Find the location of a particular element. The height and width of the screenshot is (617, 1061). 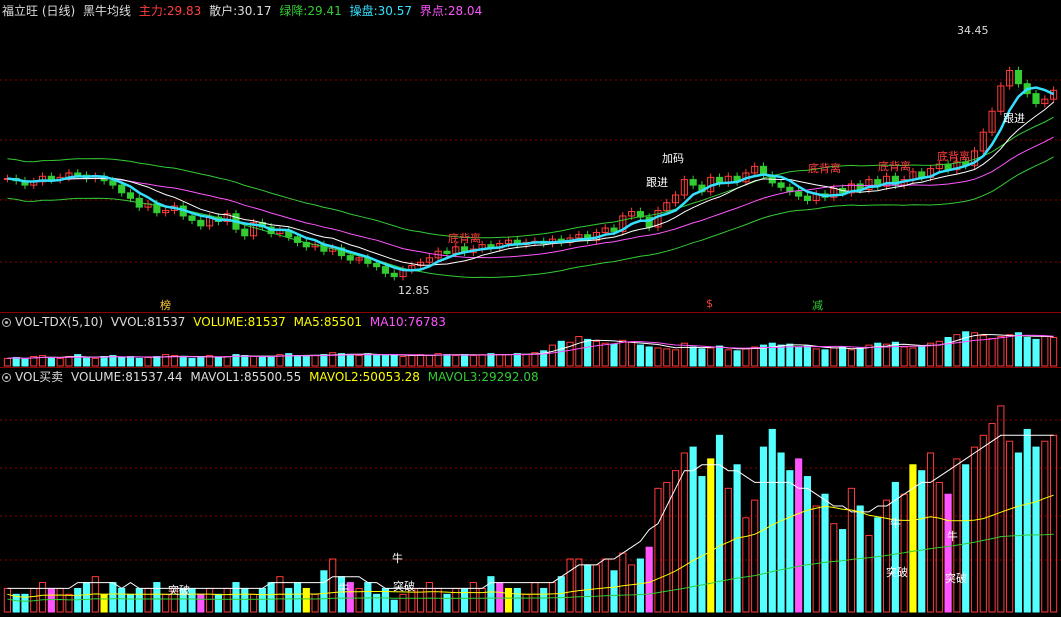

mavol1-label: MAVOL1: is located at coordinates (217, 377).